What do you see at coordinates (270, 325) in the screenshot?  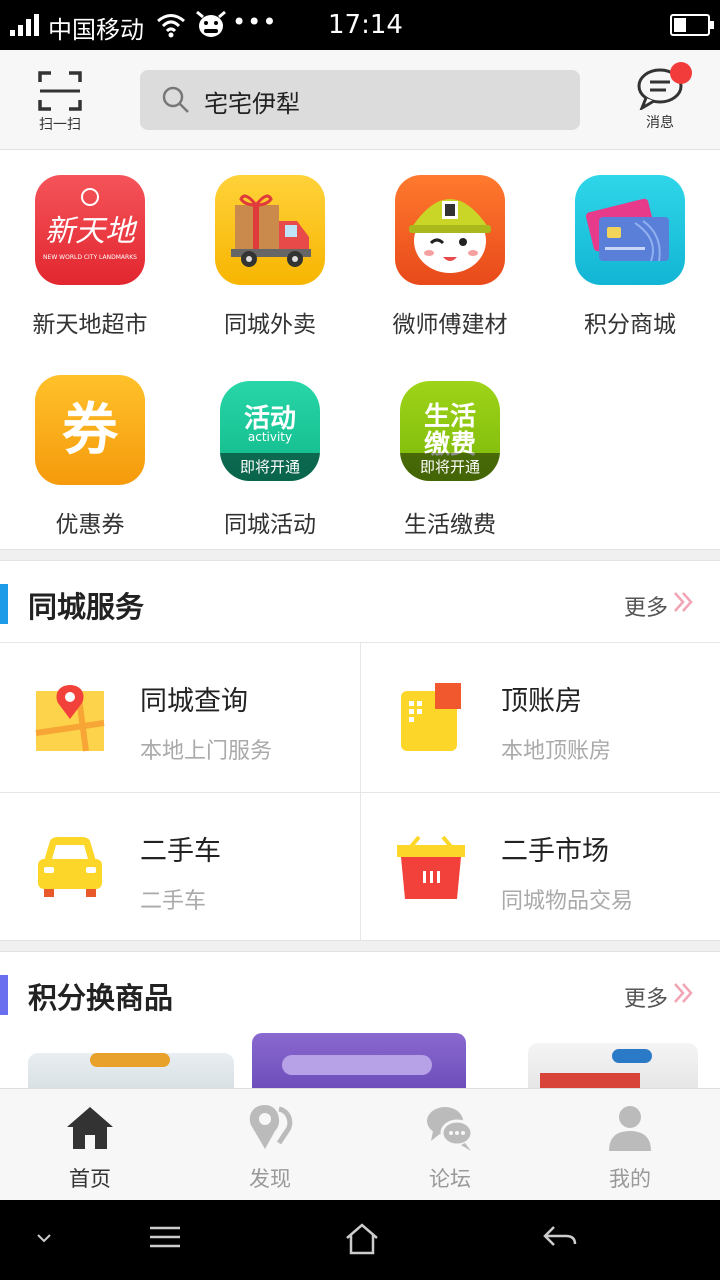 I see `app-label: 同城外卖` at bounding box center [270, 325].